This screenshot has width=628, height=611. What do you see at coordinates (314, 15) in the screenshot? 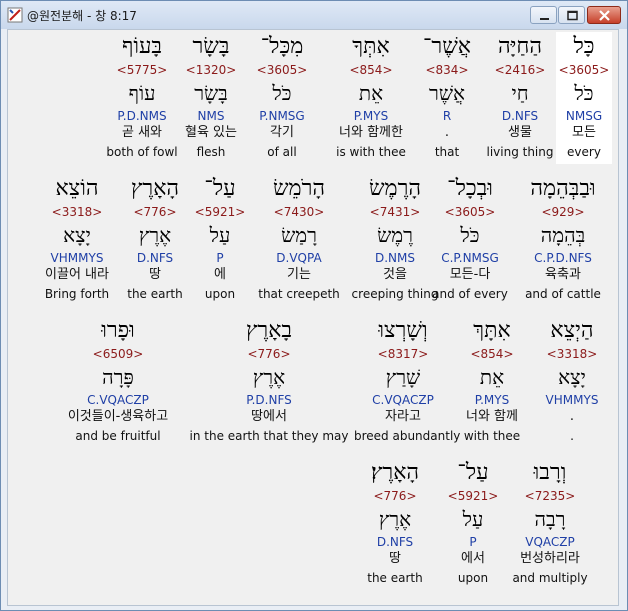
I see `title-bar: @원전분해 - 창 8:17` at bounding box center [314, 15].